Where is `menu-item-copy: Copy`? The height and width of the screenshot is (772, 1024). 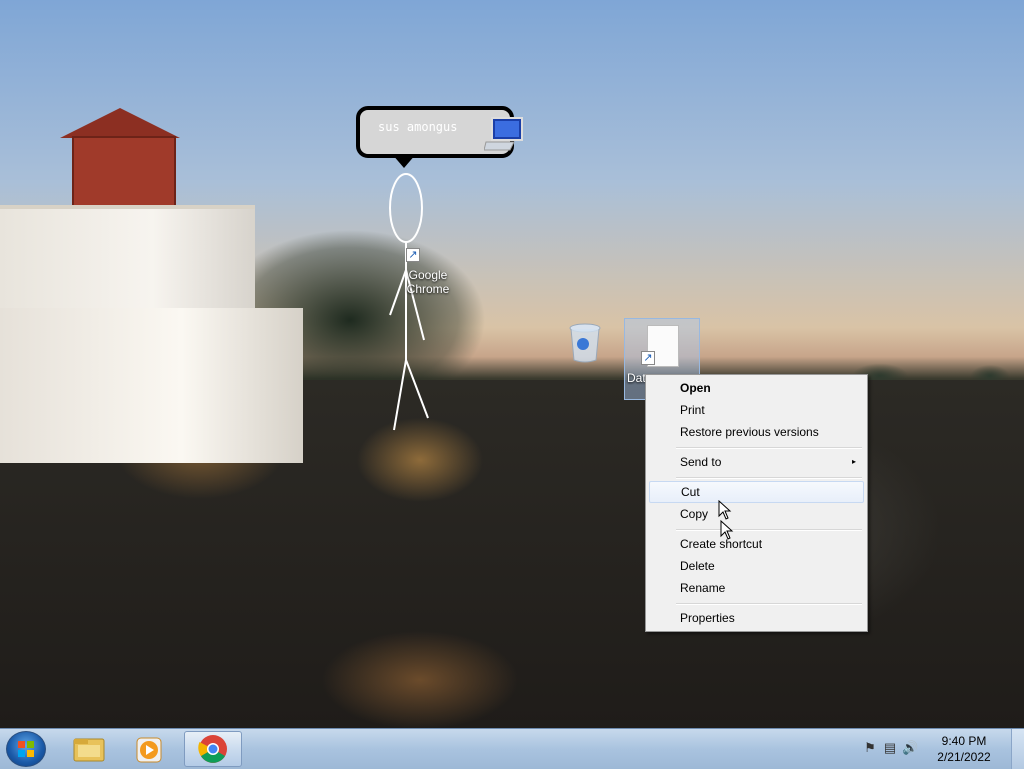
menu-item-copy: Copy is located at coordinates (756, 514).